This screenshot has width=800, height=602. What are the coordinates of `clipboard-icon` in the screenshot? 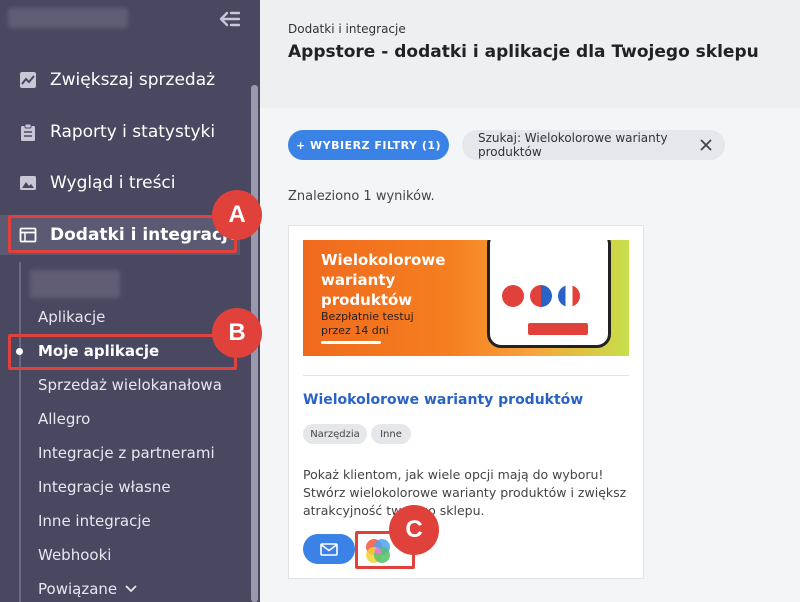 It's located at (28, 132).